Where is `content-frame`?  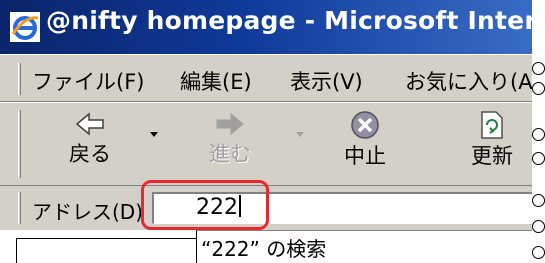
content-frame is located at coordinates (106, 250).